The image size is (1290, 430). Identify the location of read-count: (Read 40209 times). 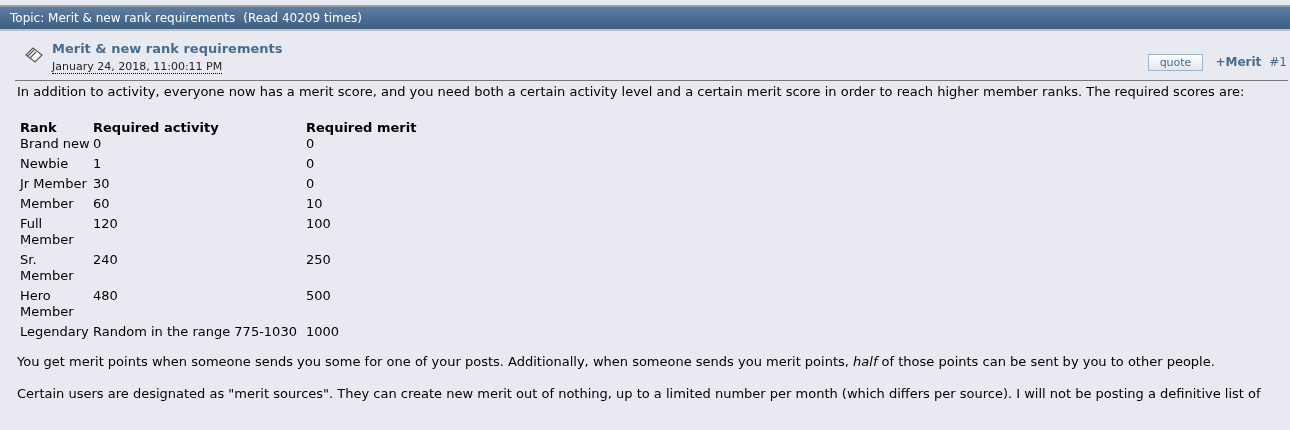
(302, 18).